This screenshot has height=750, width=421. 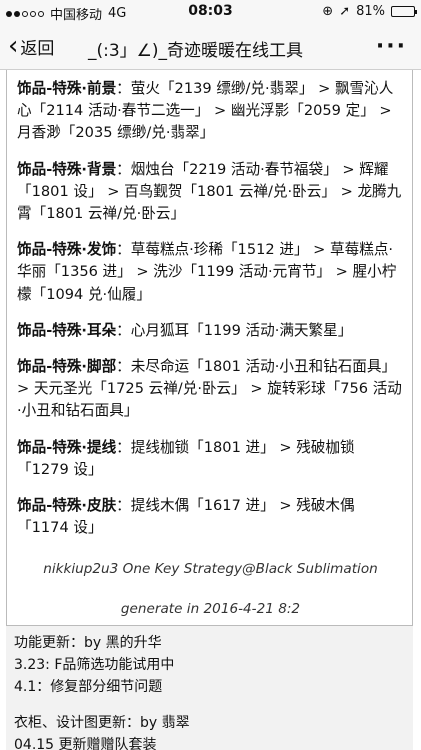 What do you see at coordinates (67, 169) in the screenshot?
I see `entry-category: 饰品-特殊·背景` at bounding box center [67, 169].